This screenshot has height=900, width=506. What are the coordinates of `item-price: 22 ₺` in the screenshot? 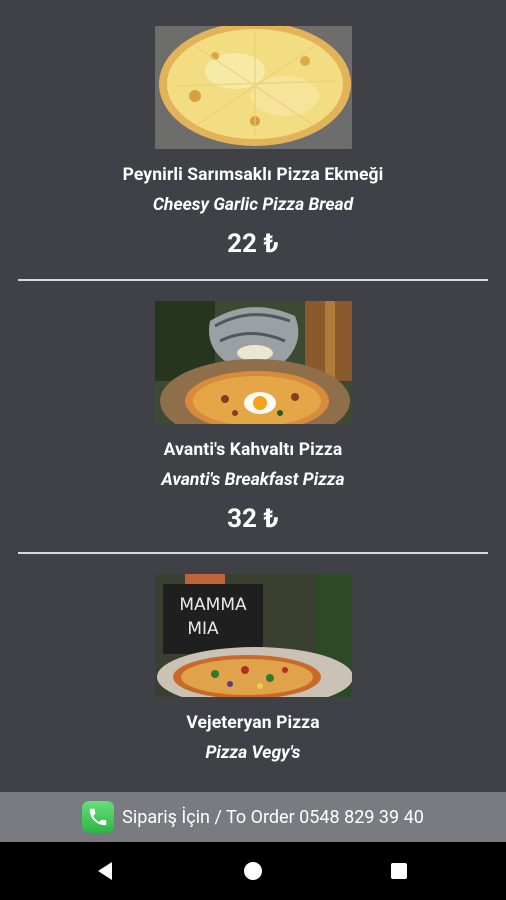 It's located at (253, 244).